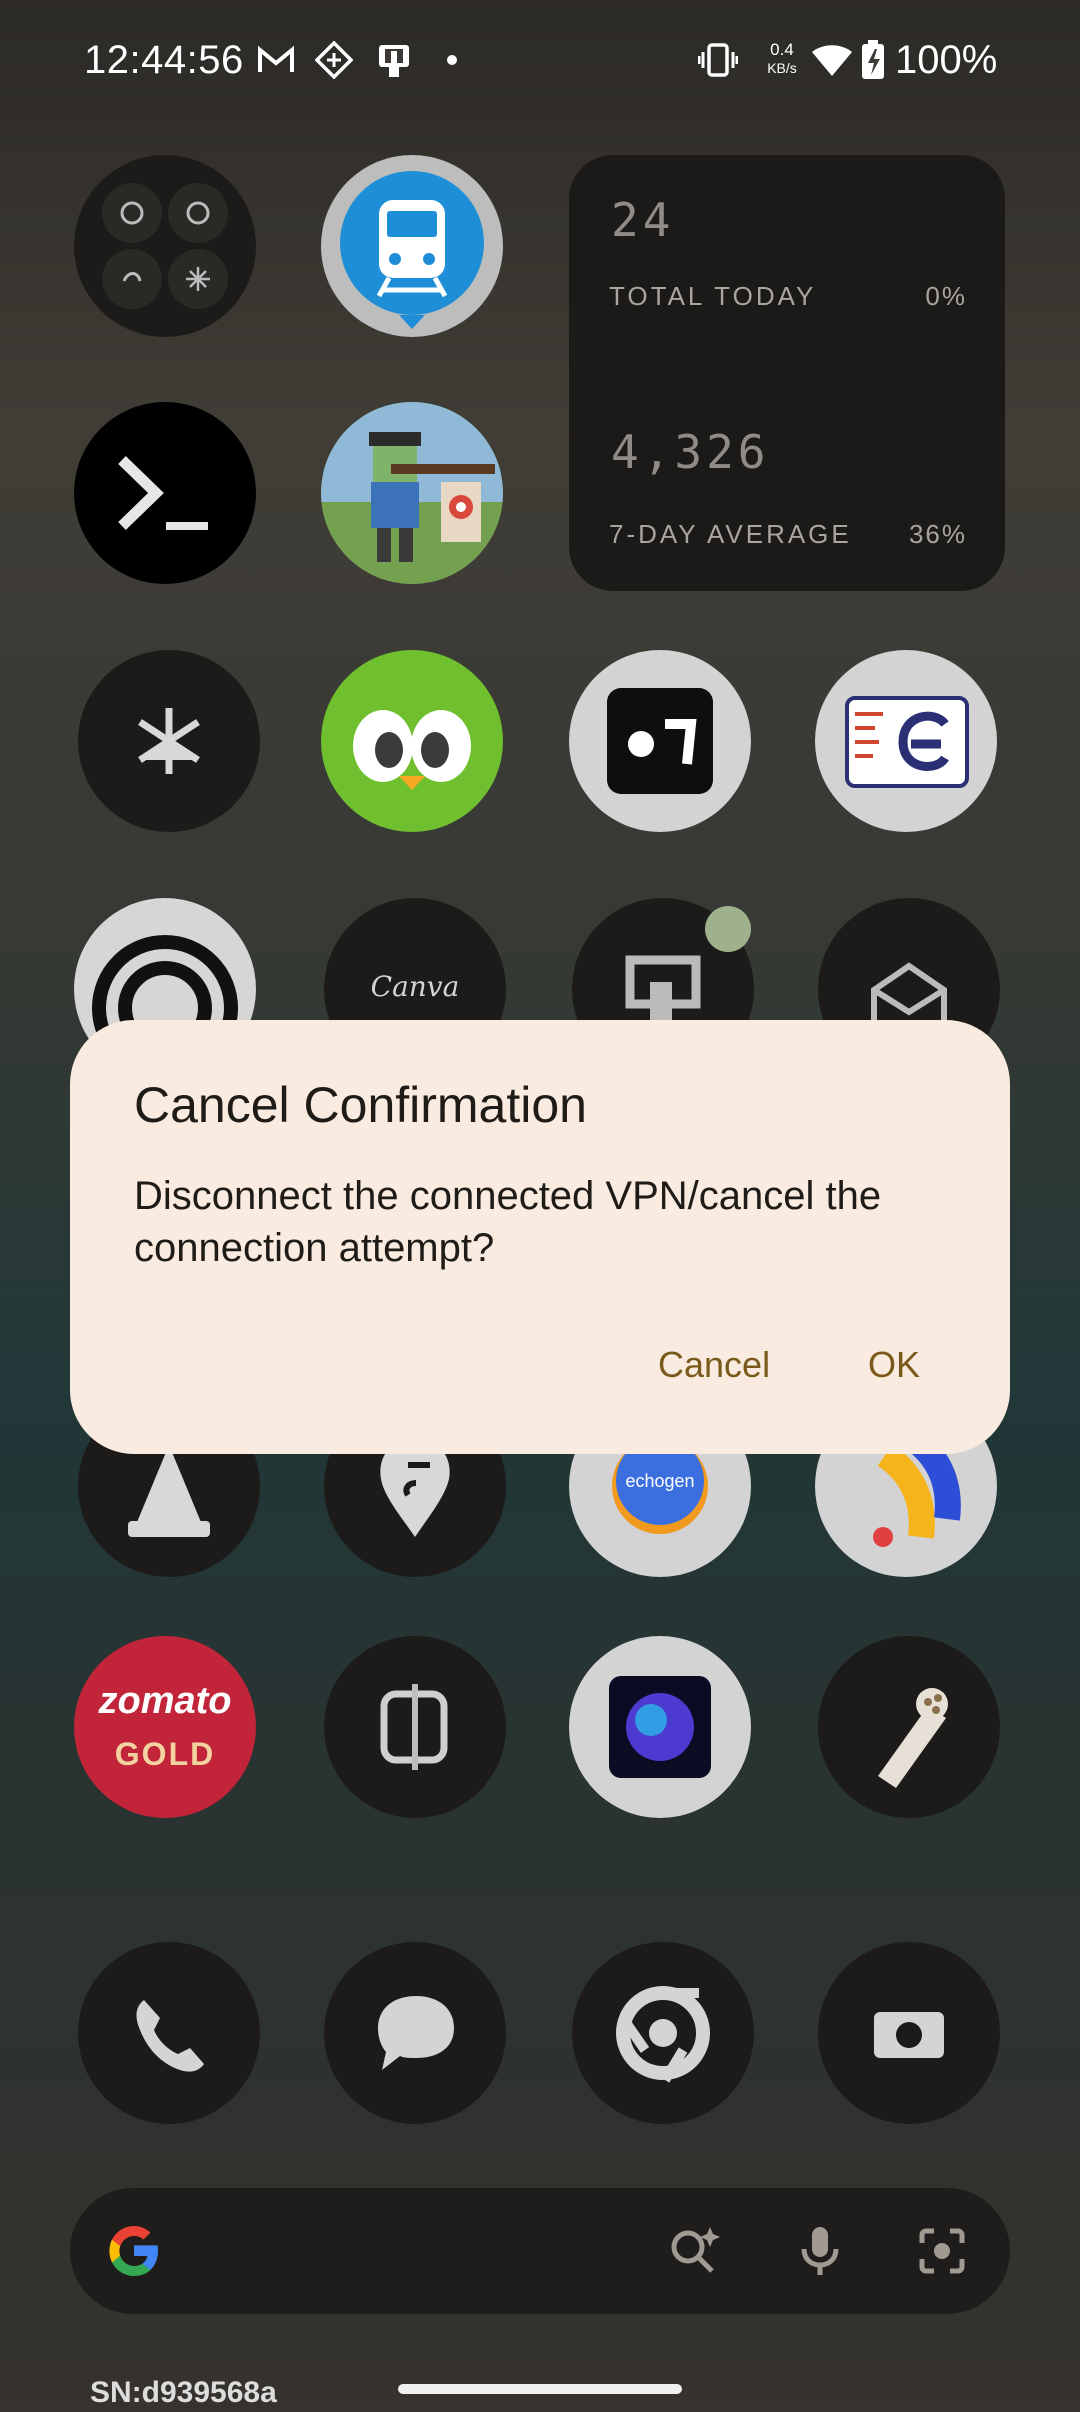  Describe the element at coordinates (937, 534) in the screenshot. I see `average-percent: 36%` at that location.